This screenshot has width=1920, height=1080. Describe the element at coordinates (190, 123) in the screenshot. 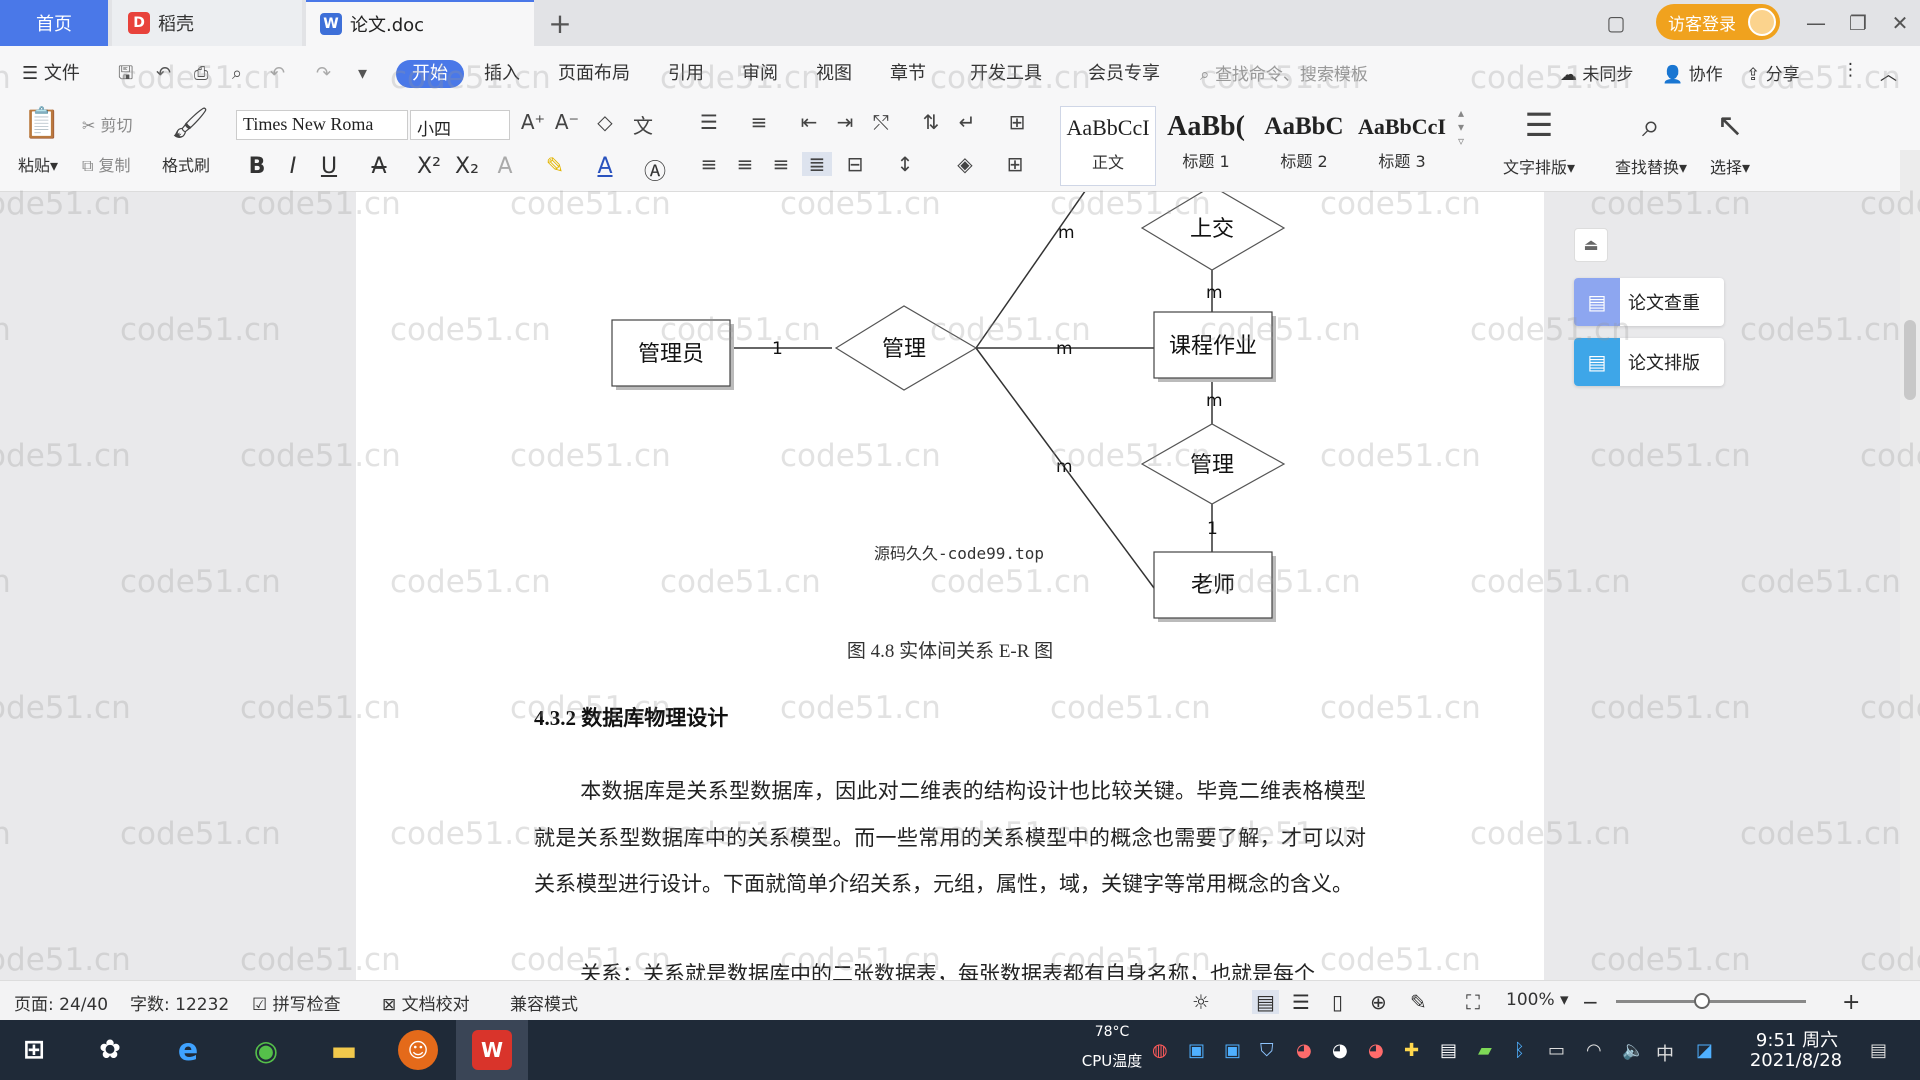

I see `format-painter-icon: 🖌` at that location.